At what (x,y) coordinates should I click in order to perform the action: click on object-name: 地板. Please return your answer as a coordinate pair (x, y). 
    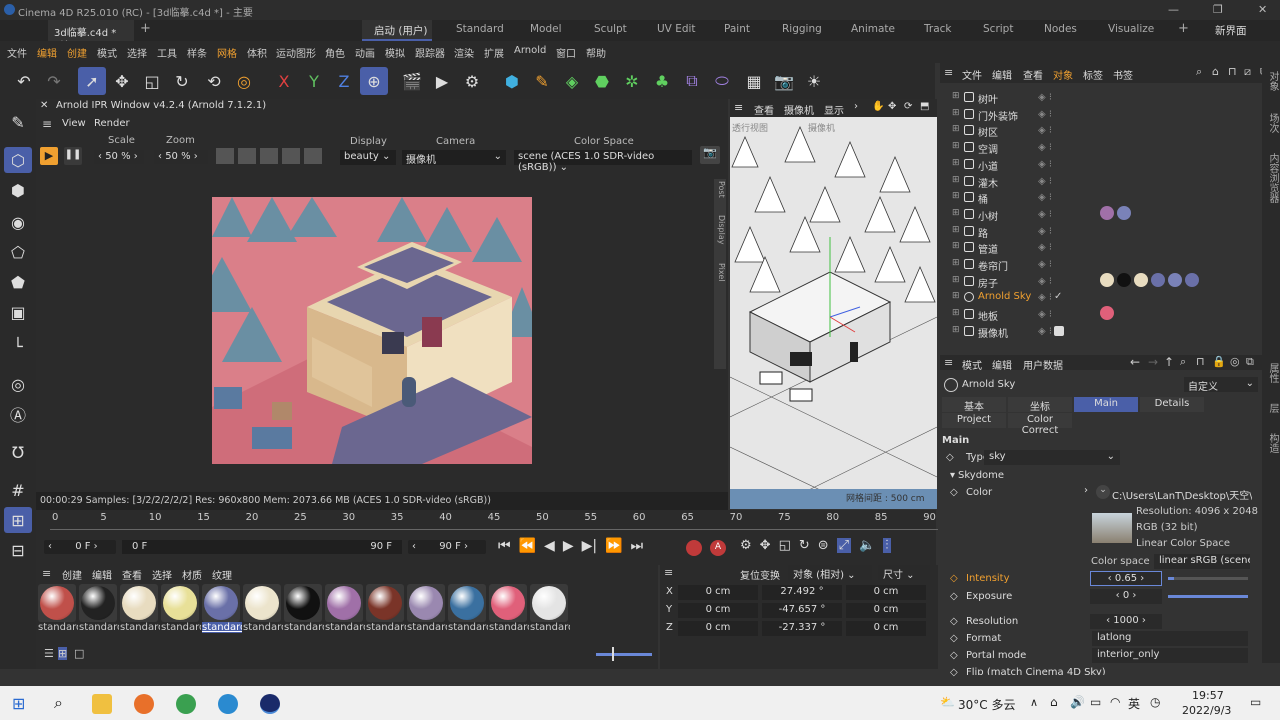
    Looking at the image, I should click on (988, 315).